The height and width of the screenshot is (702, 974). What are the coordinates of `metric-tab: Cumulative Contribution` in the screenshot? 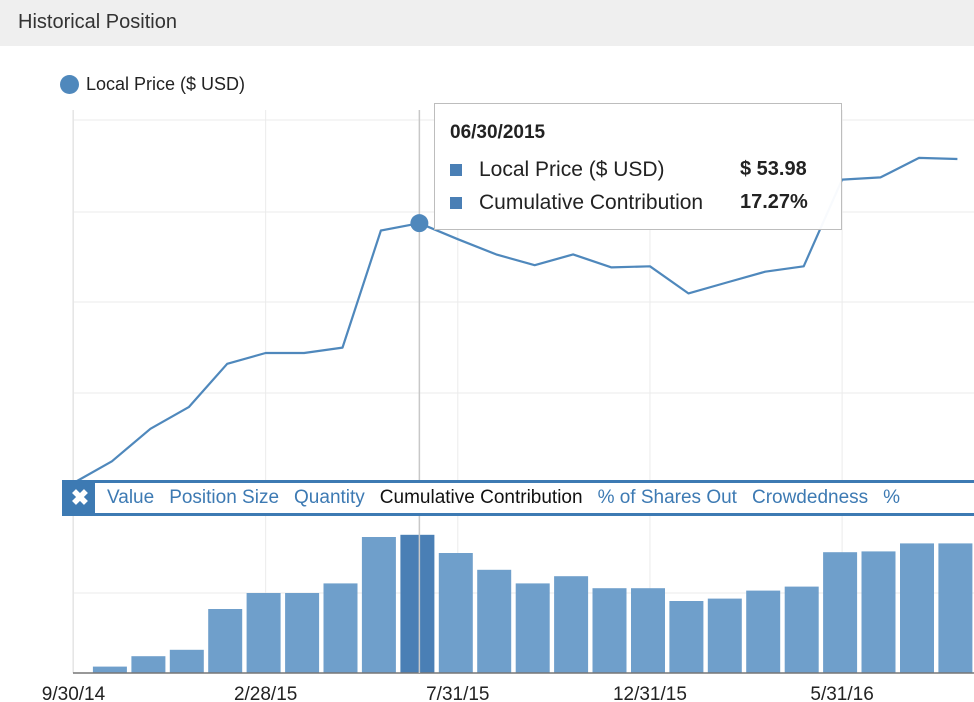 It's located at (481, 498).